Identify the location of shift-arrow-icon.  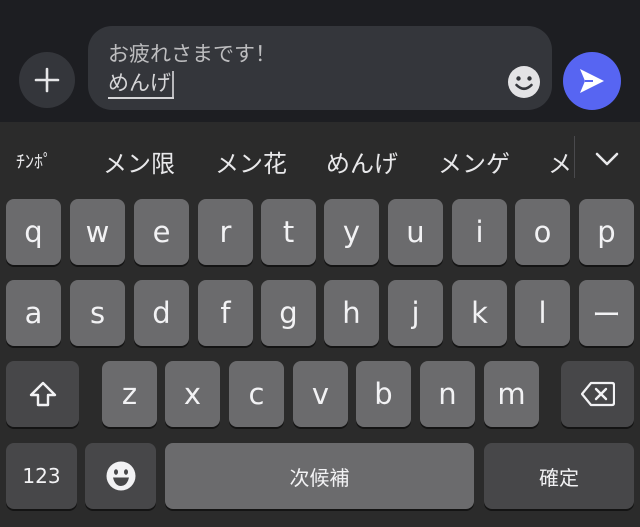
(42, 394).